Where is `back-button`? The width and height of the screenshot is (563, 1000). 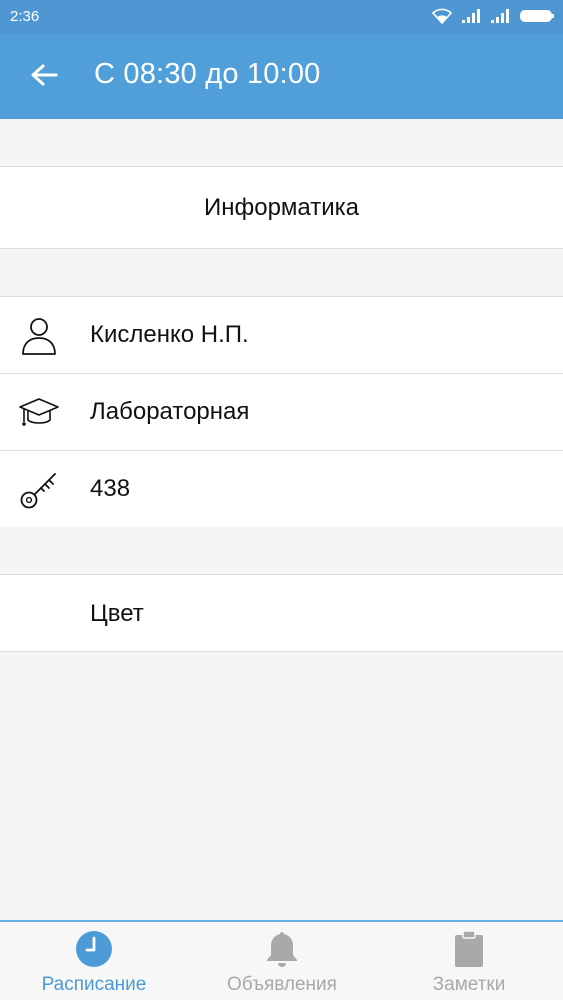
back-button is located at coordinates (44, 77).